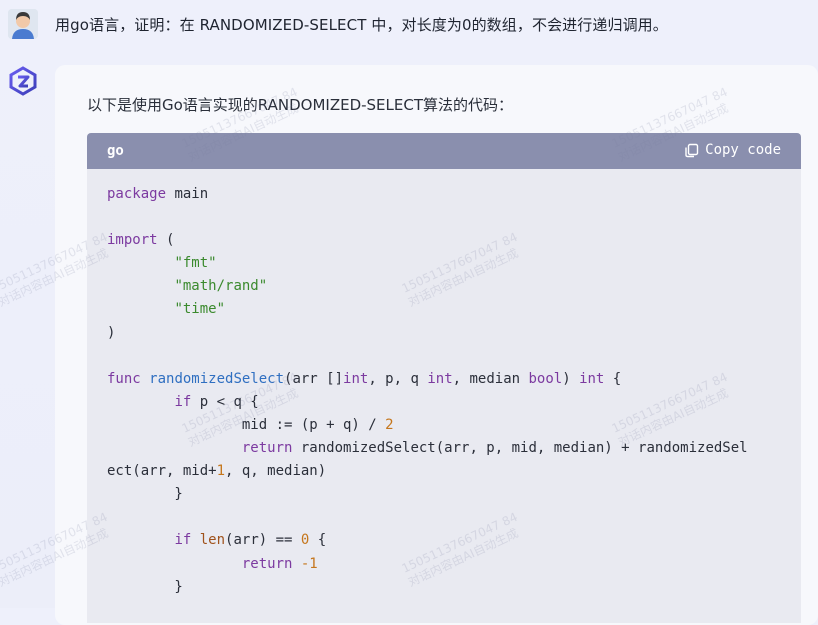  I want to click on code-line: if len(arr) == 0 {, so click(250, 540).